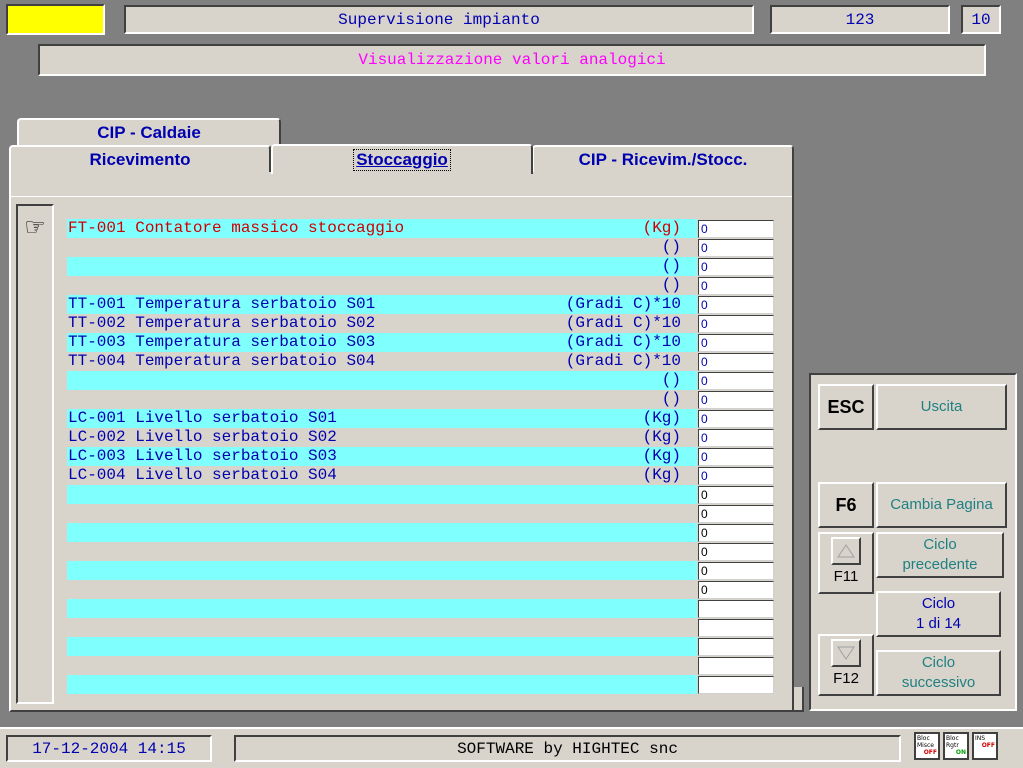 The height and width of the screenshot is (768, 1023). Describe the element at coordinates (567, 748) in the screenshot. I see `software-credit: SOFTWARE by HIGHTEC snc` at that location.